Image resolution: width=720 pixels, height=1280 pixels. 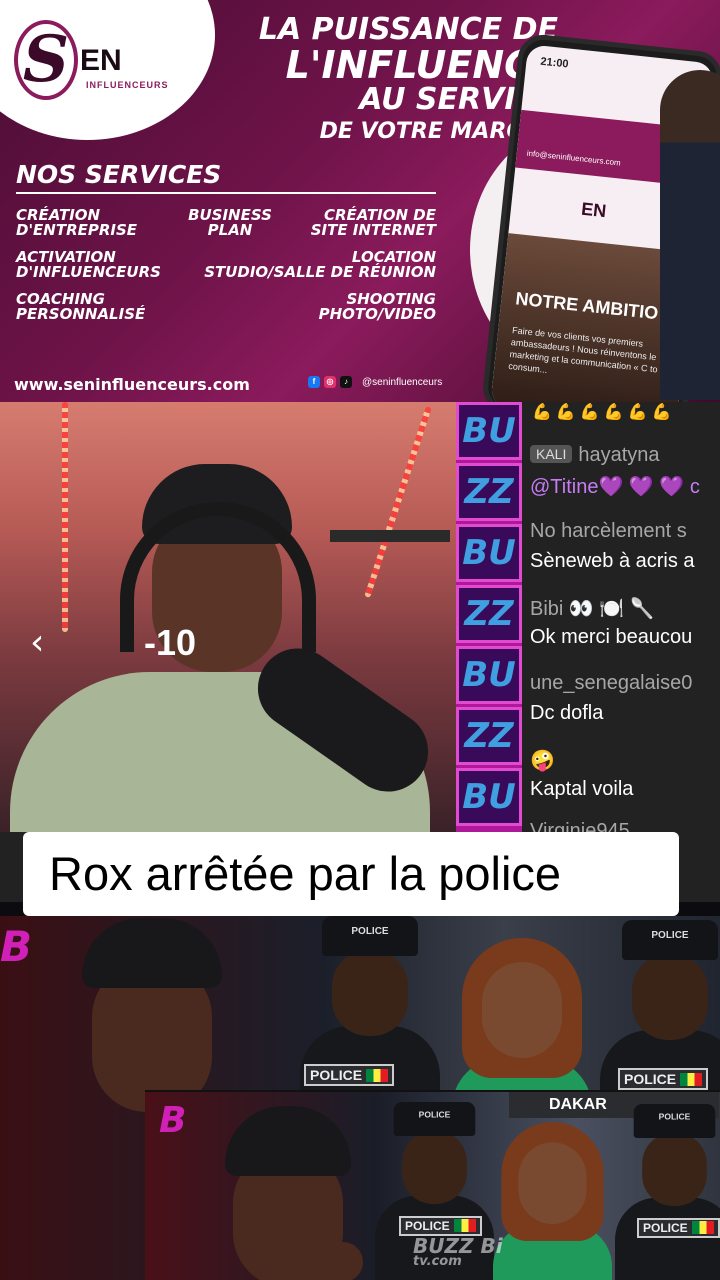 I want to click on chat-message-text: Dc dofla, so click(x=567, y=713).